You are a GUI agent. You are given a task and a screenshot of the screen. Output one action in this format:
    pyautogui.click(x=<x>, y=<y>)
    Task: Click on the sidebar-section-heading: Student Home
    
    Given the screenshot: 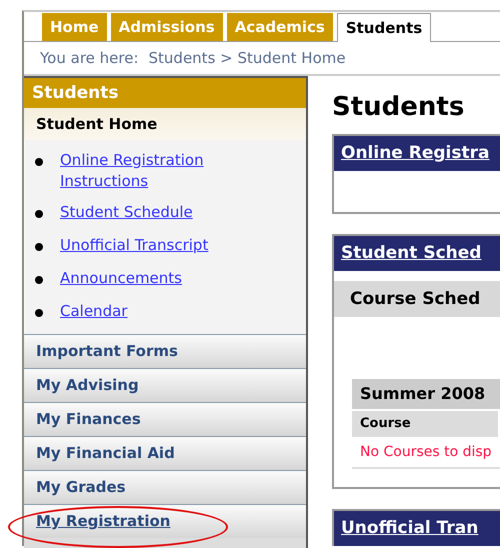 What is the action you would take?
    pyautogui.click(x=165, y=124)
    